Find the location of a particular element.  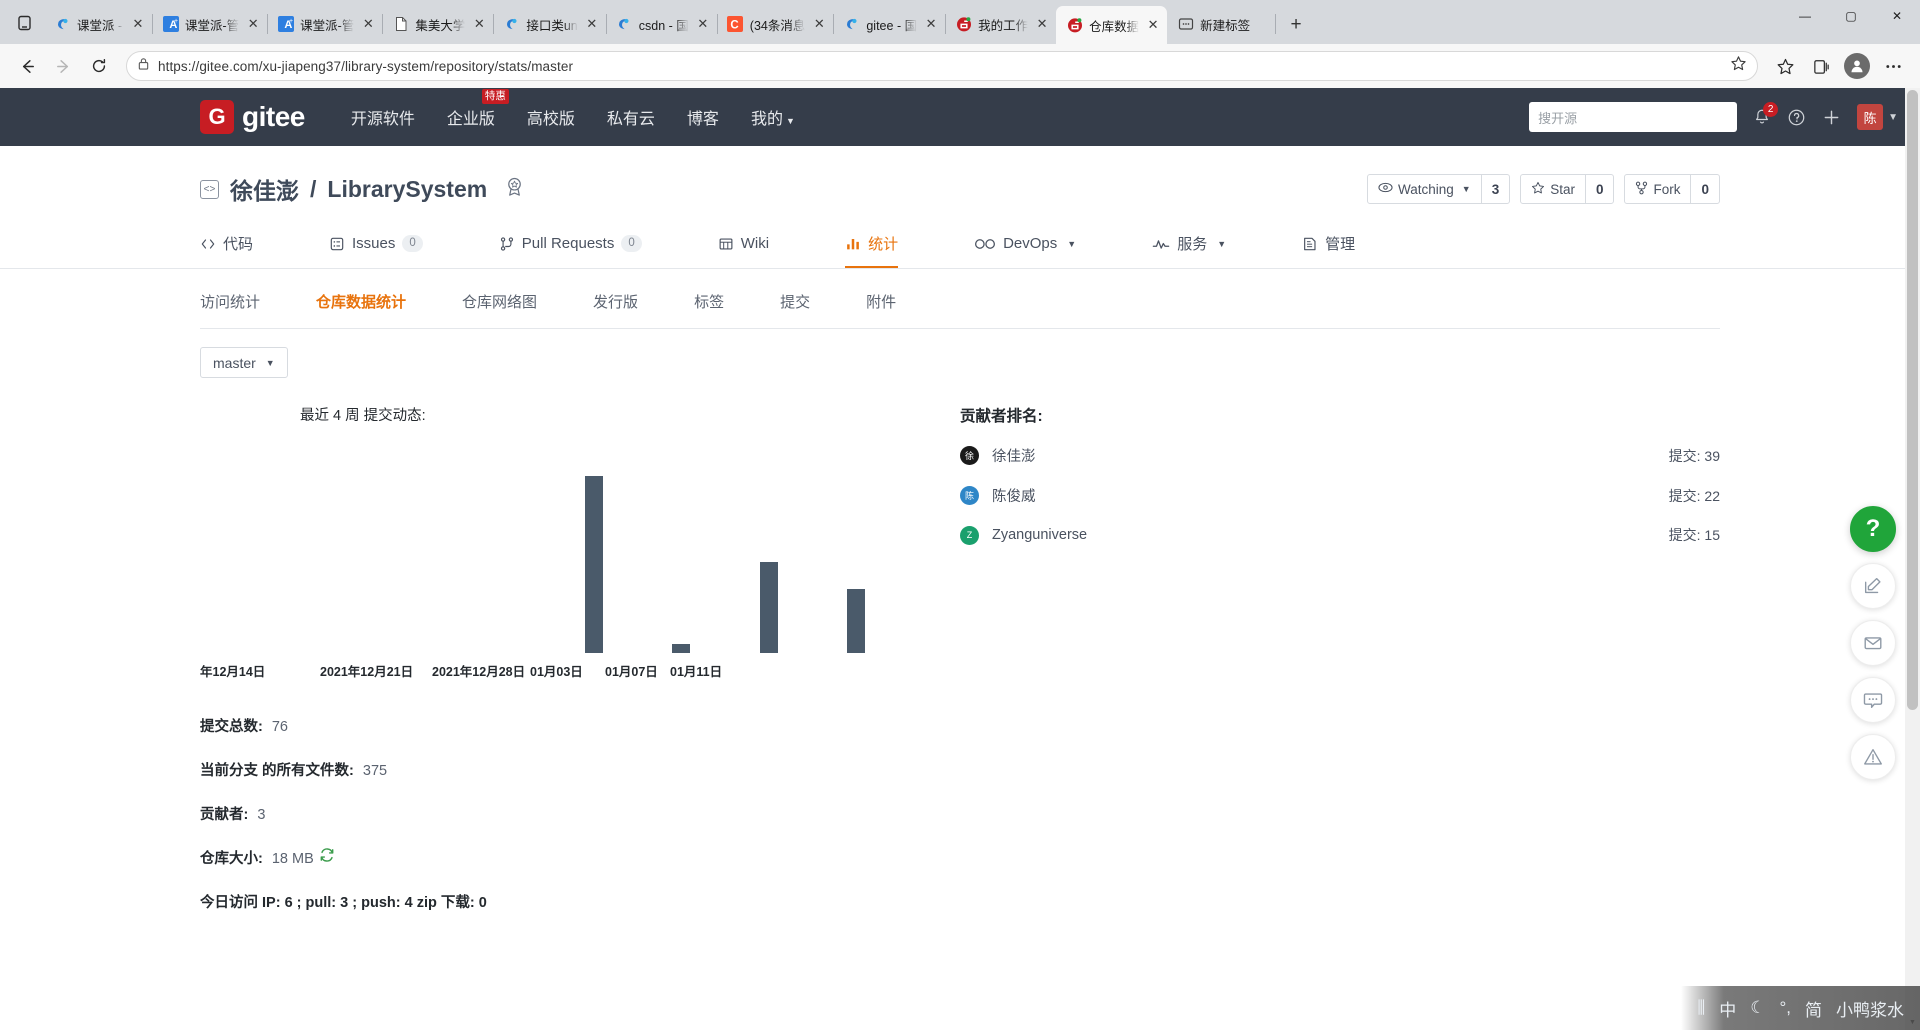

repo-nav-item-issues: Issues 0 is located at coordinates (376, 244).